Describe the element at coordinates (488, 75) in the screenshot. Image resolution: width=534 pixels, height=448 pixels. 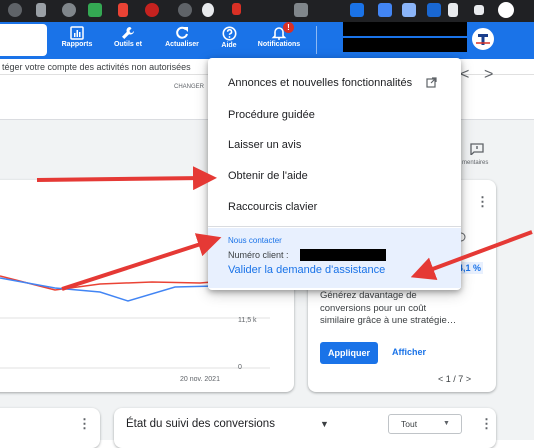
I see `next-chevron-icon: >` at that location.